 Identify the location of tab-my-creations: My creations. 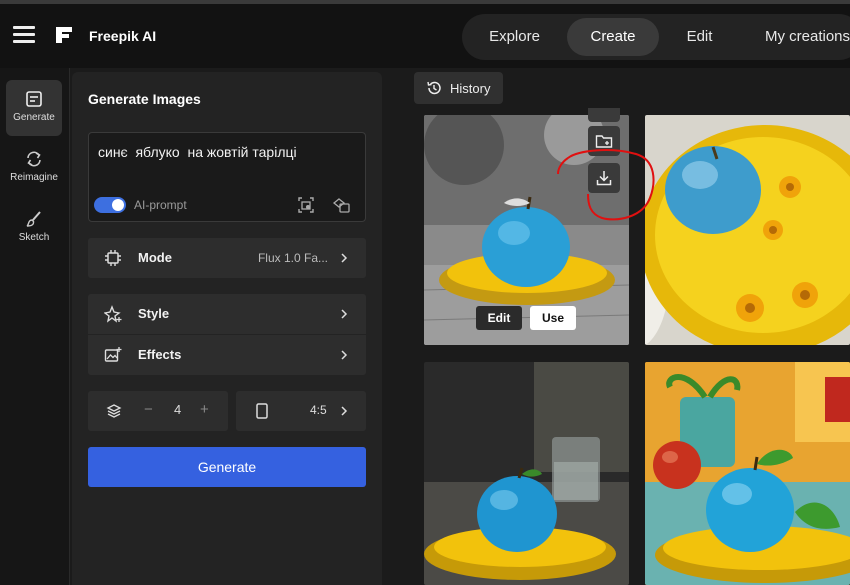
(798, 37).